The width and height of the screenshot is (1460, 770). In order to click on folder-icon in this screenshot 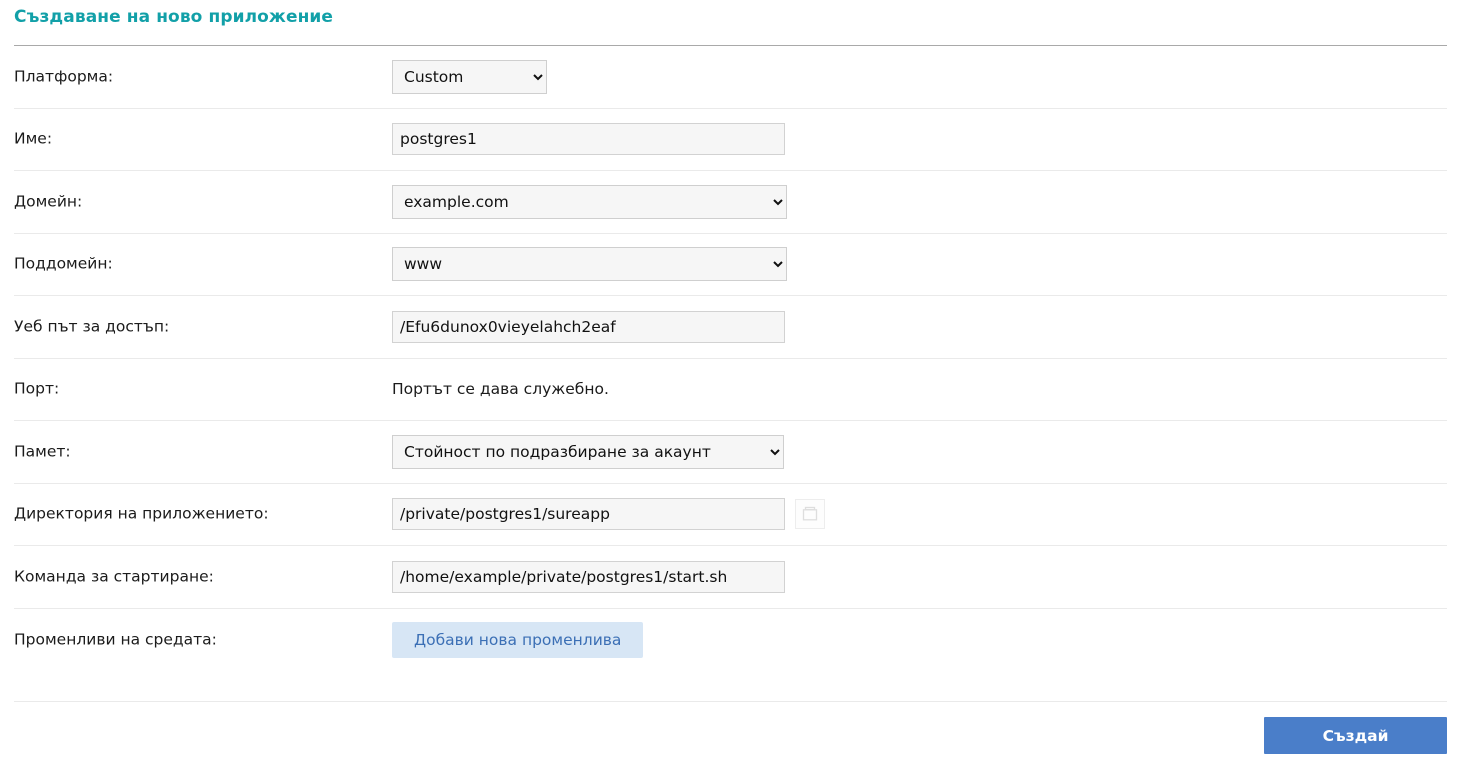, I will do `click(810, 514)`.